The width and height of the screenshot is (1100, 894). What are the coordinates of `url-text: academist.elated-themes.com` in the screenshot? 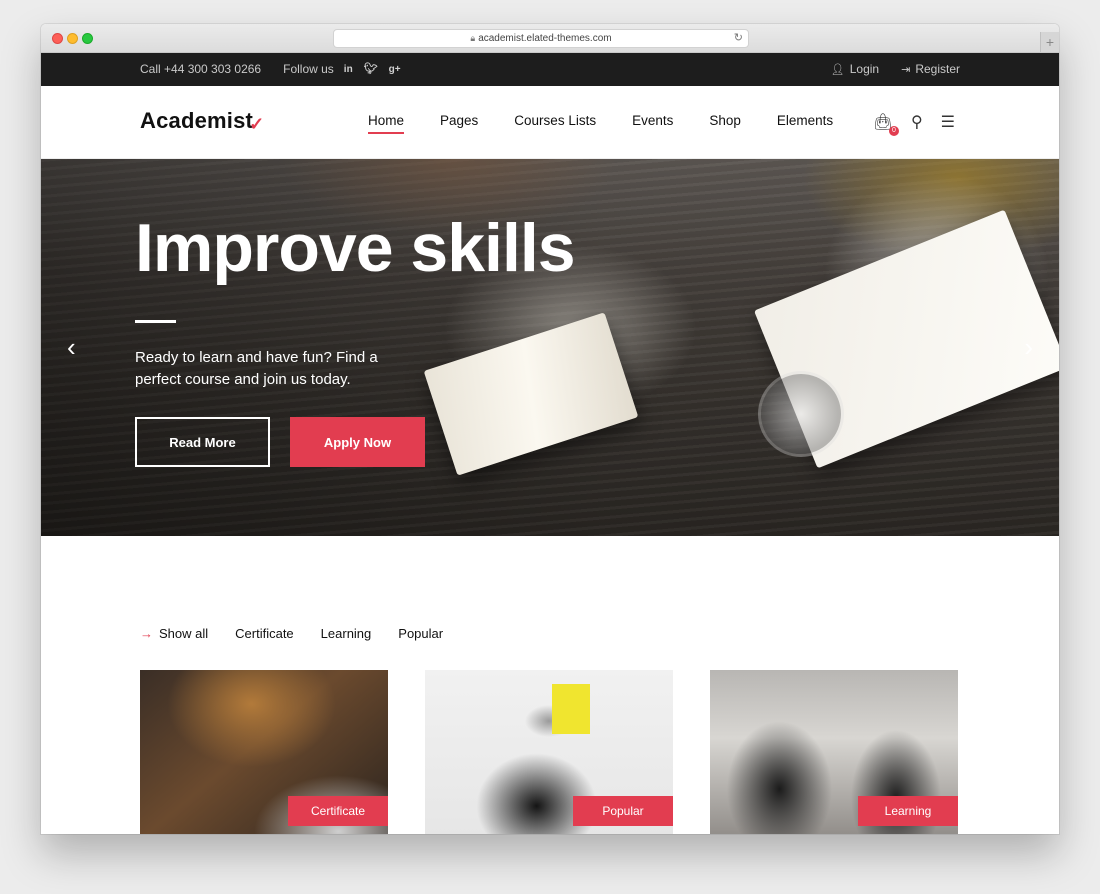 It's located at (545, 38).